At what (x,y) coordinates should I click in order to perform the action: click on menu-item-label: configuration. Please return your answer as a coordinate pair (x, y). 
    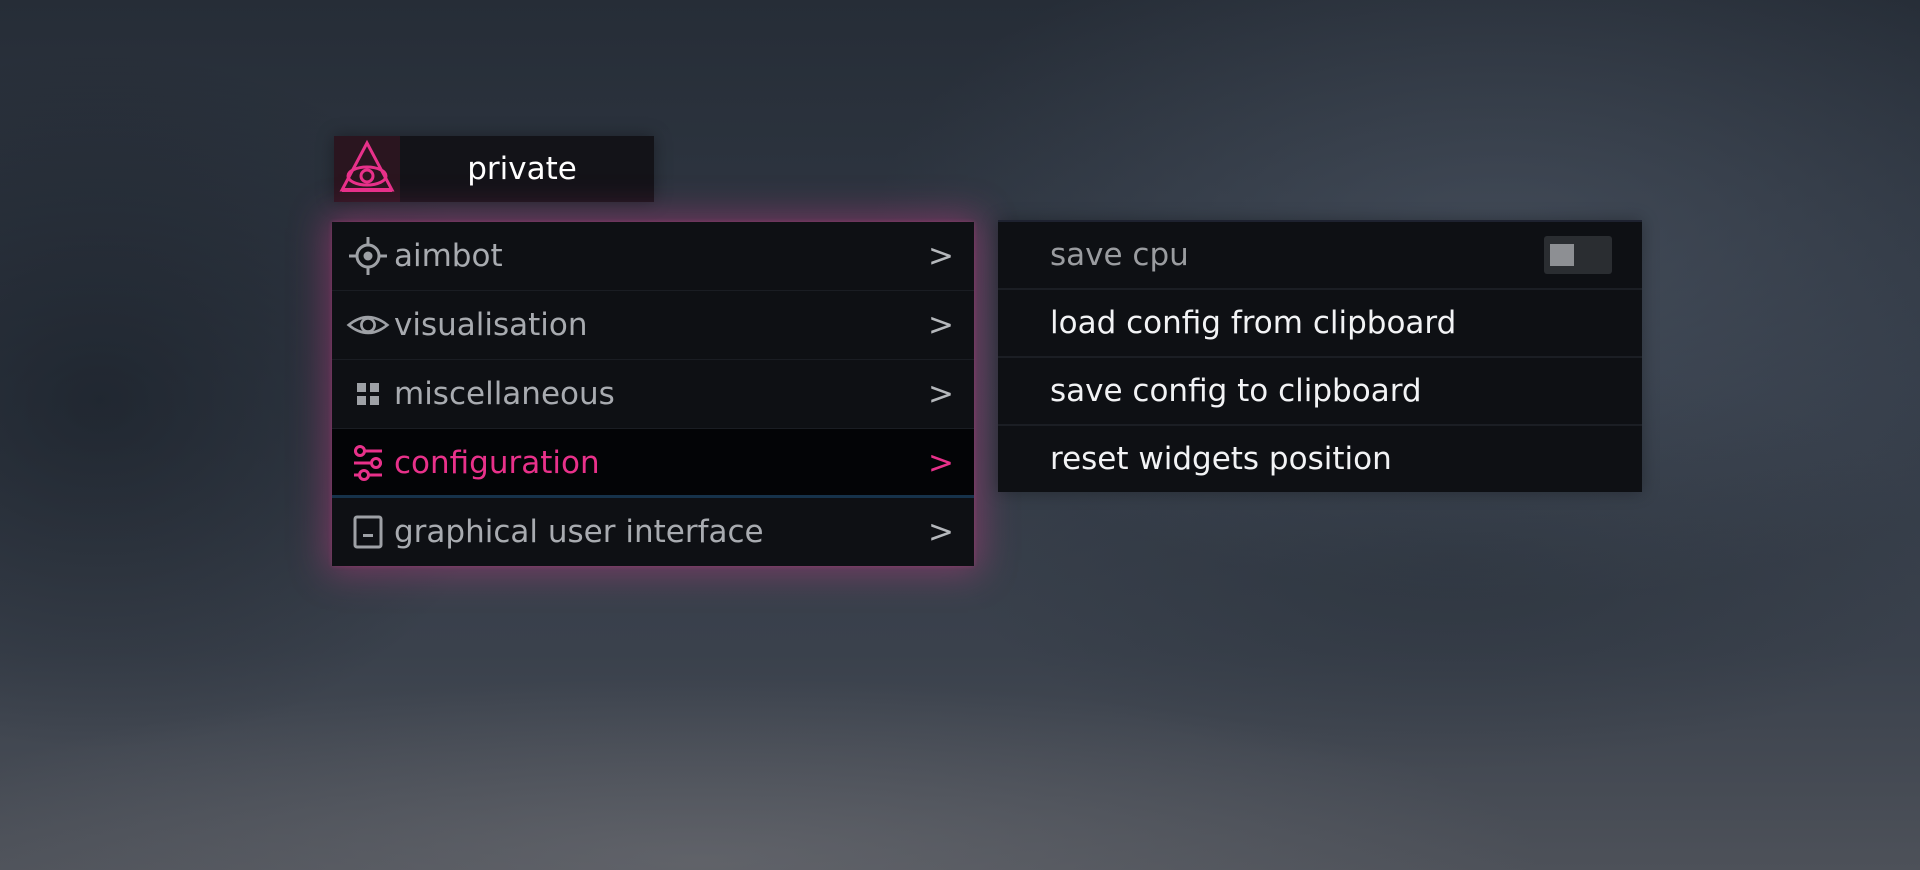
    Looking at the image, I should click on (497, 463).